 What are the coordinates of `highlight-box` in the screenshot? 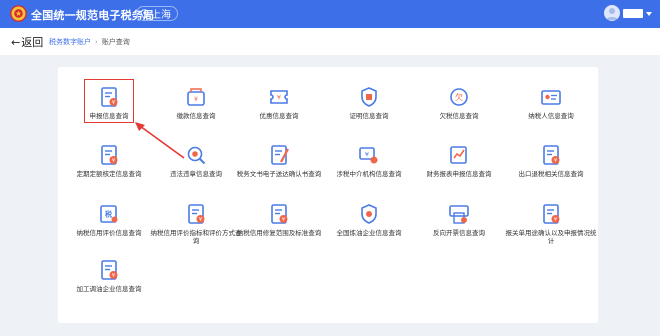 It's located at (109, 101).